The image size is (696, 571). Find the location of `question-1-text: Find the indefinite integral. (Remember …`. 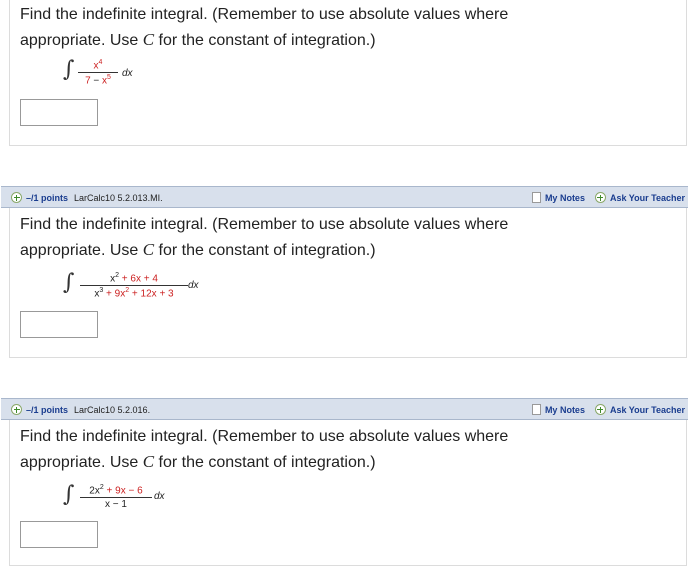

question-1-text: Find the indefinite integral. (Remember … is located at coordinates (264, 27).